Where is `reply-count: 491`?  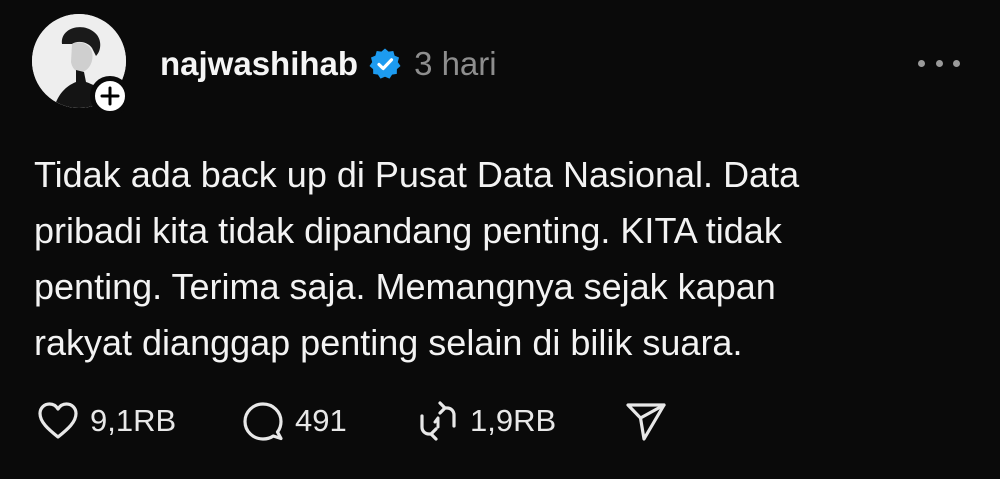 reply-count: 491 is located at coordinates (321, 420).